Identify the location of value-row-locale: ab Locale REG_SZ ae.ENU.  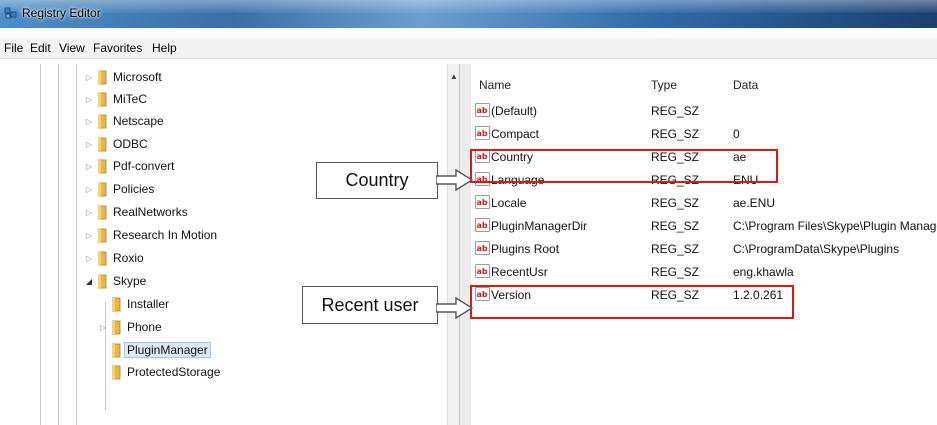
(704, 204).